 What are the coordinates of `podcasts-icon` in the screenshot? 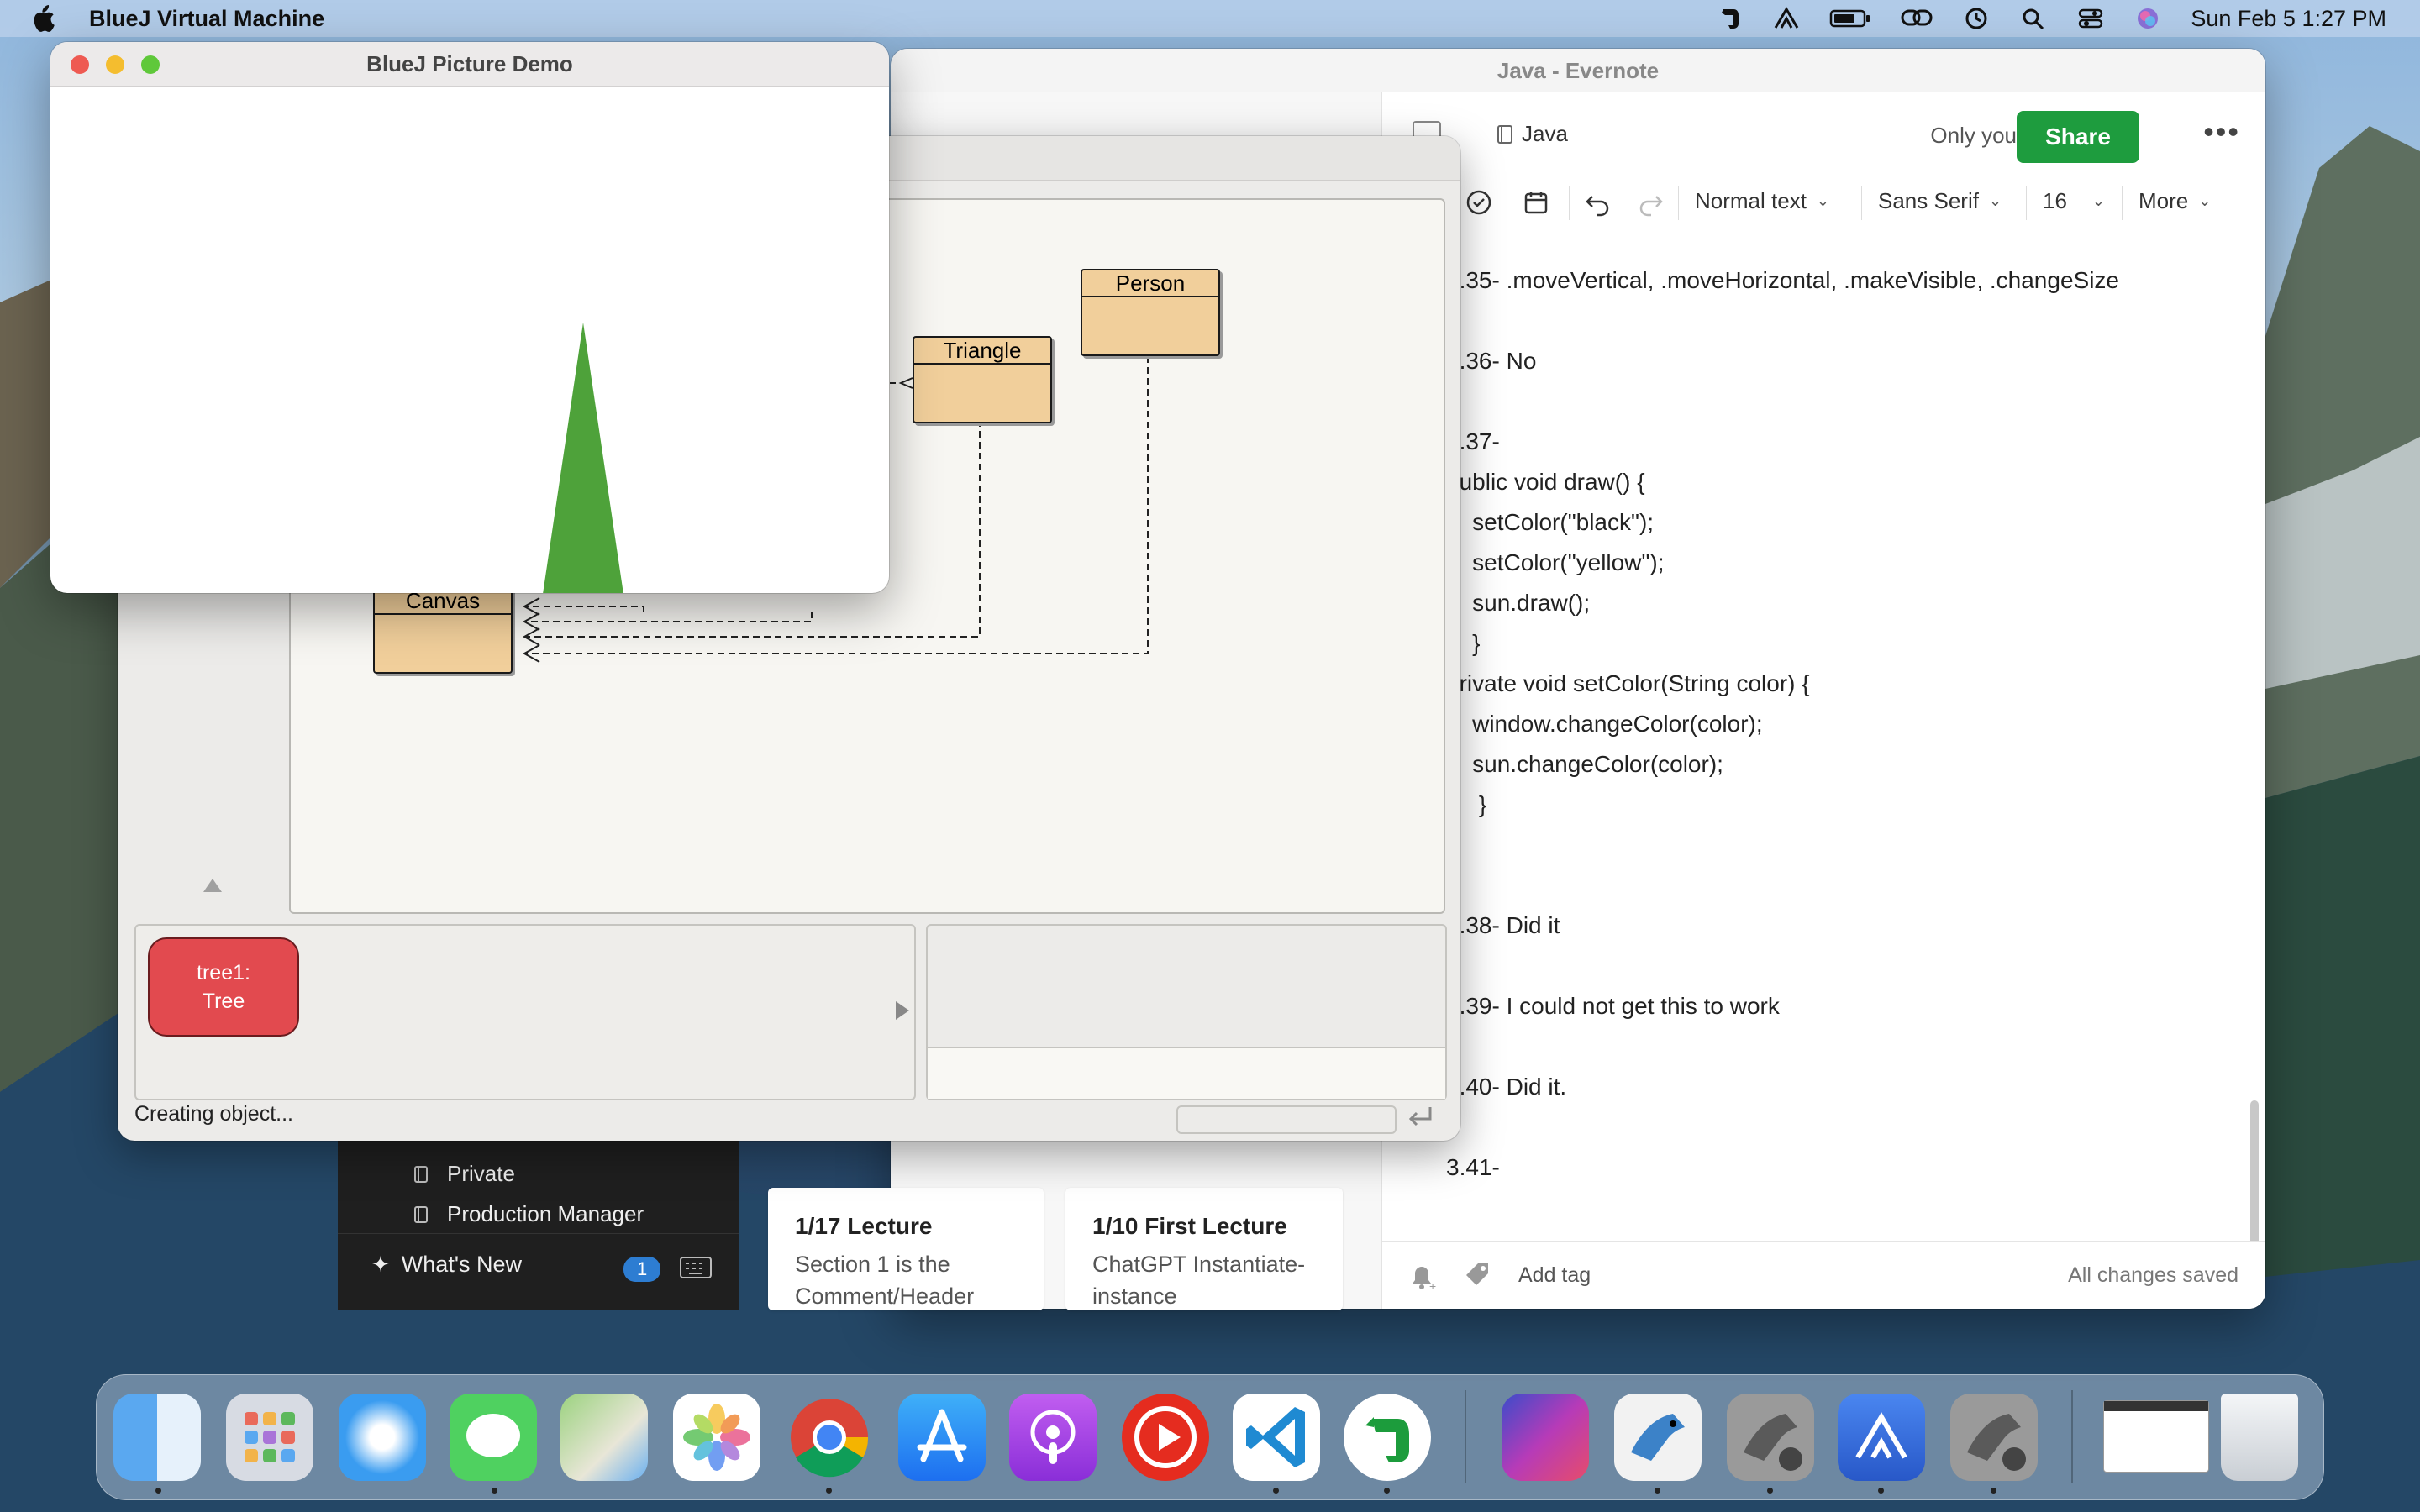 It's located at (1053, 1437).